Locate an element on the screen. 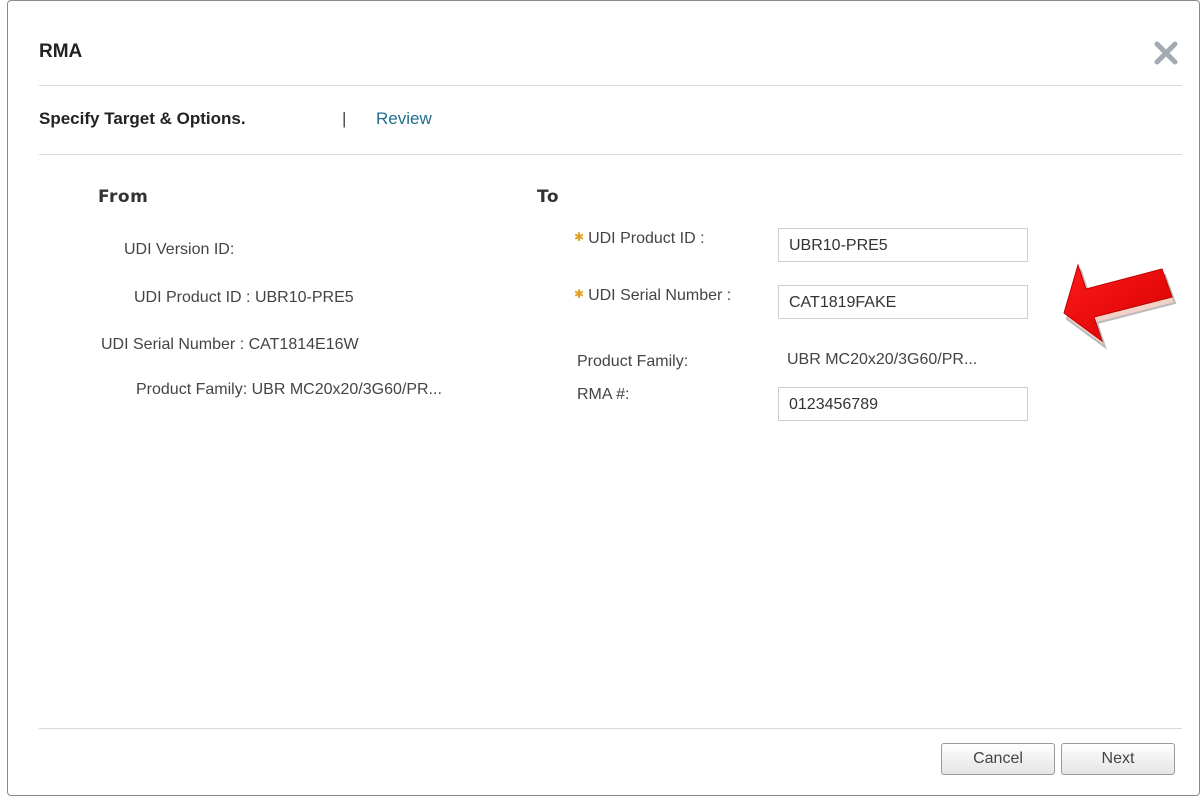  from-header: From is located at coordinates (123, 197).